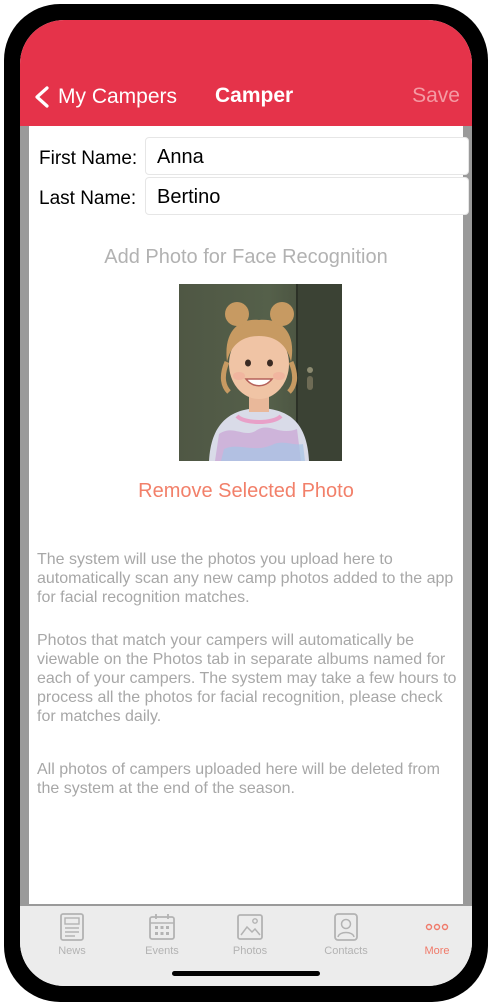 The image size is (493, 1006). What do you see at coordinates (88, 158) in the screenshot?
I see `first-name-label: First Name:` at bounding box center [88, 158].